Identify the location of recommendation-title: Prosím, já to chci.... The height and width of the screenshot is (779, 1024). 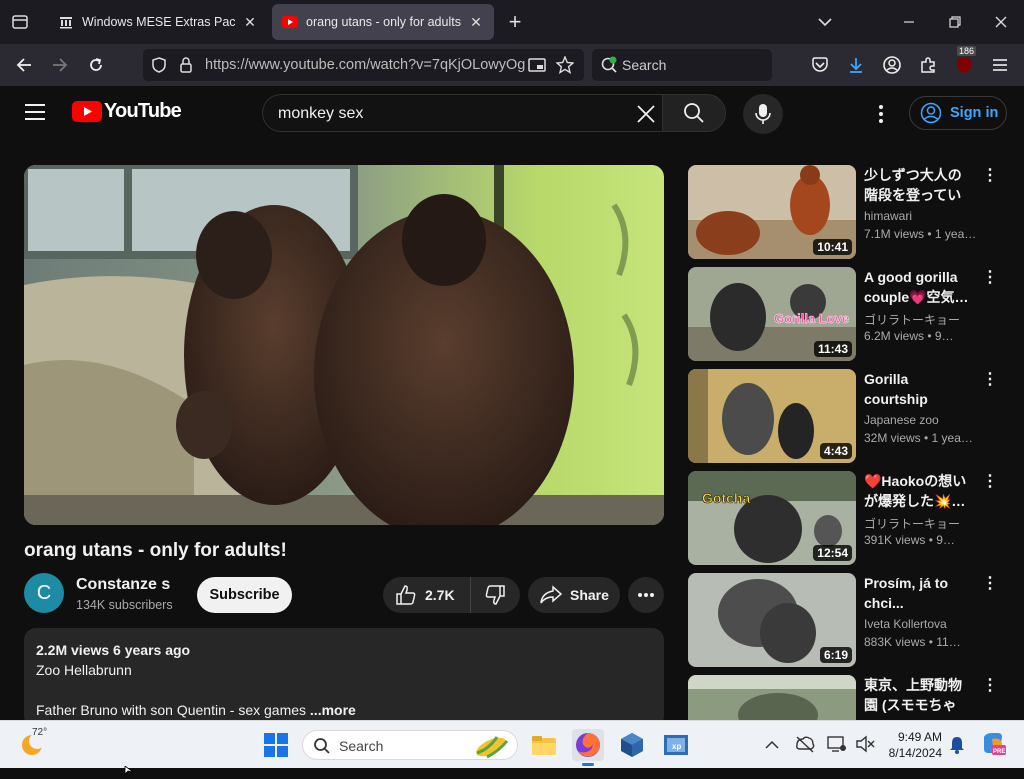
(906, 593).